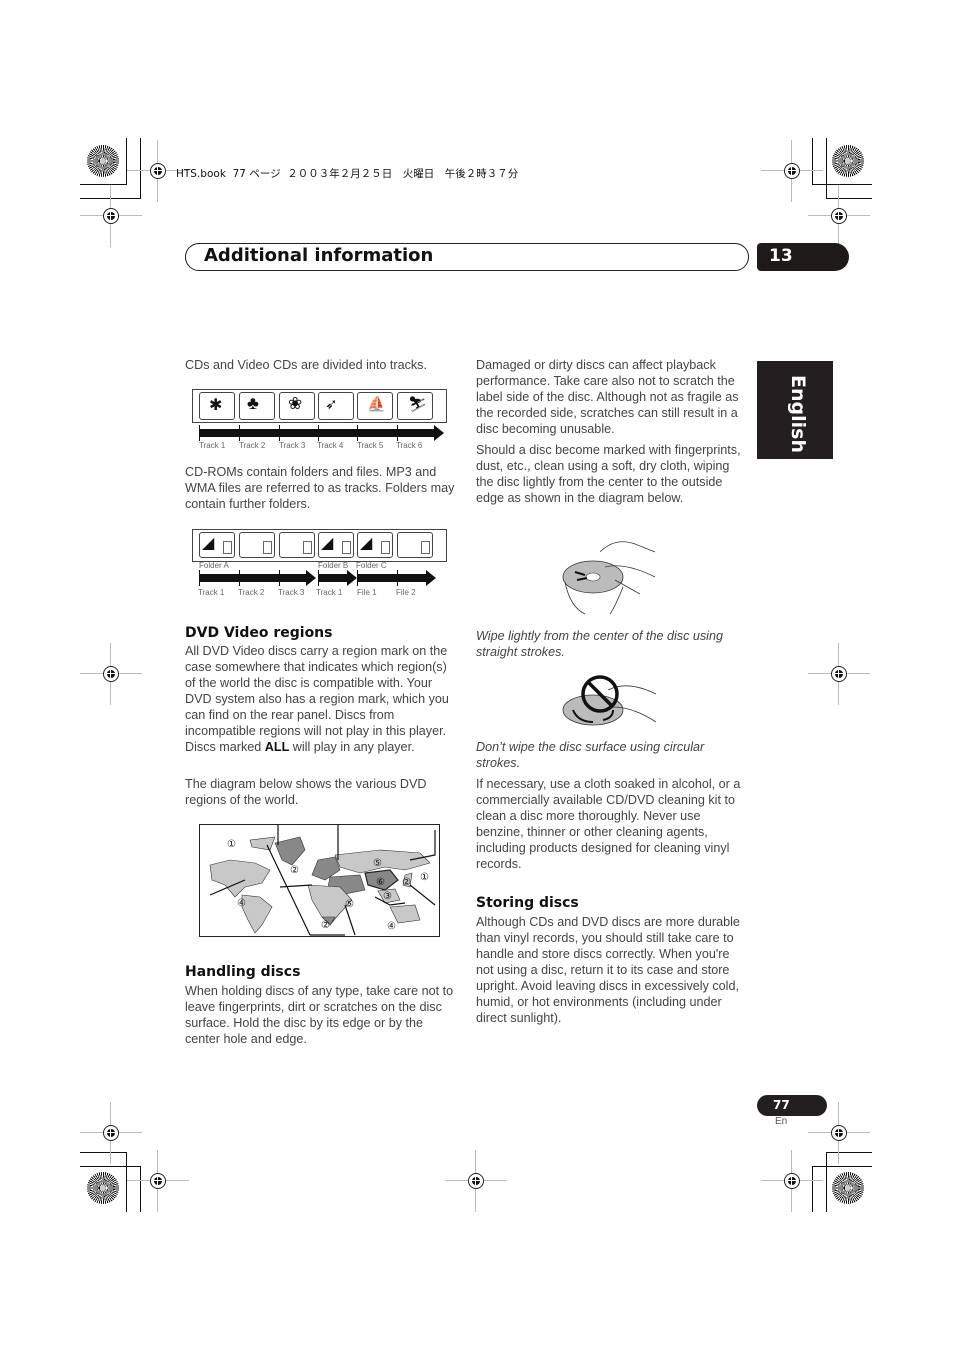  What do you see at coordinates (371, 565) in the screenshot?
I see `folder-label: Folder C` at bounding box center [371, 565].